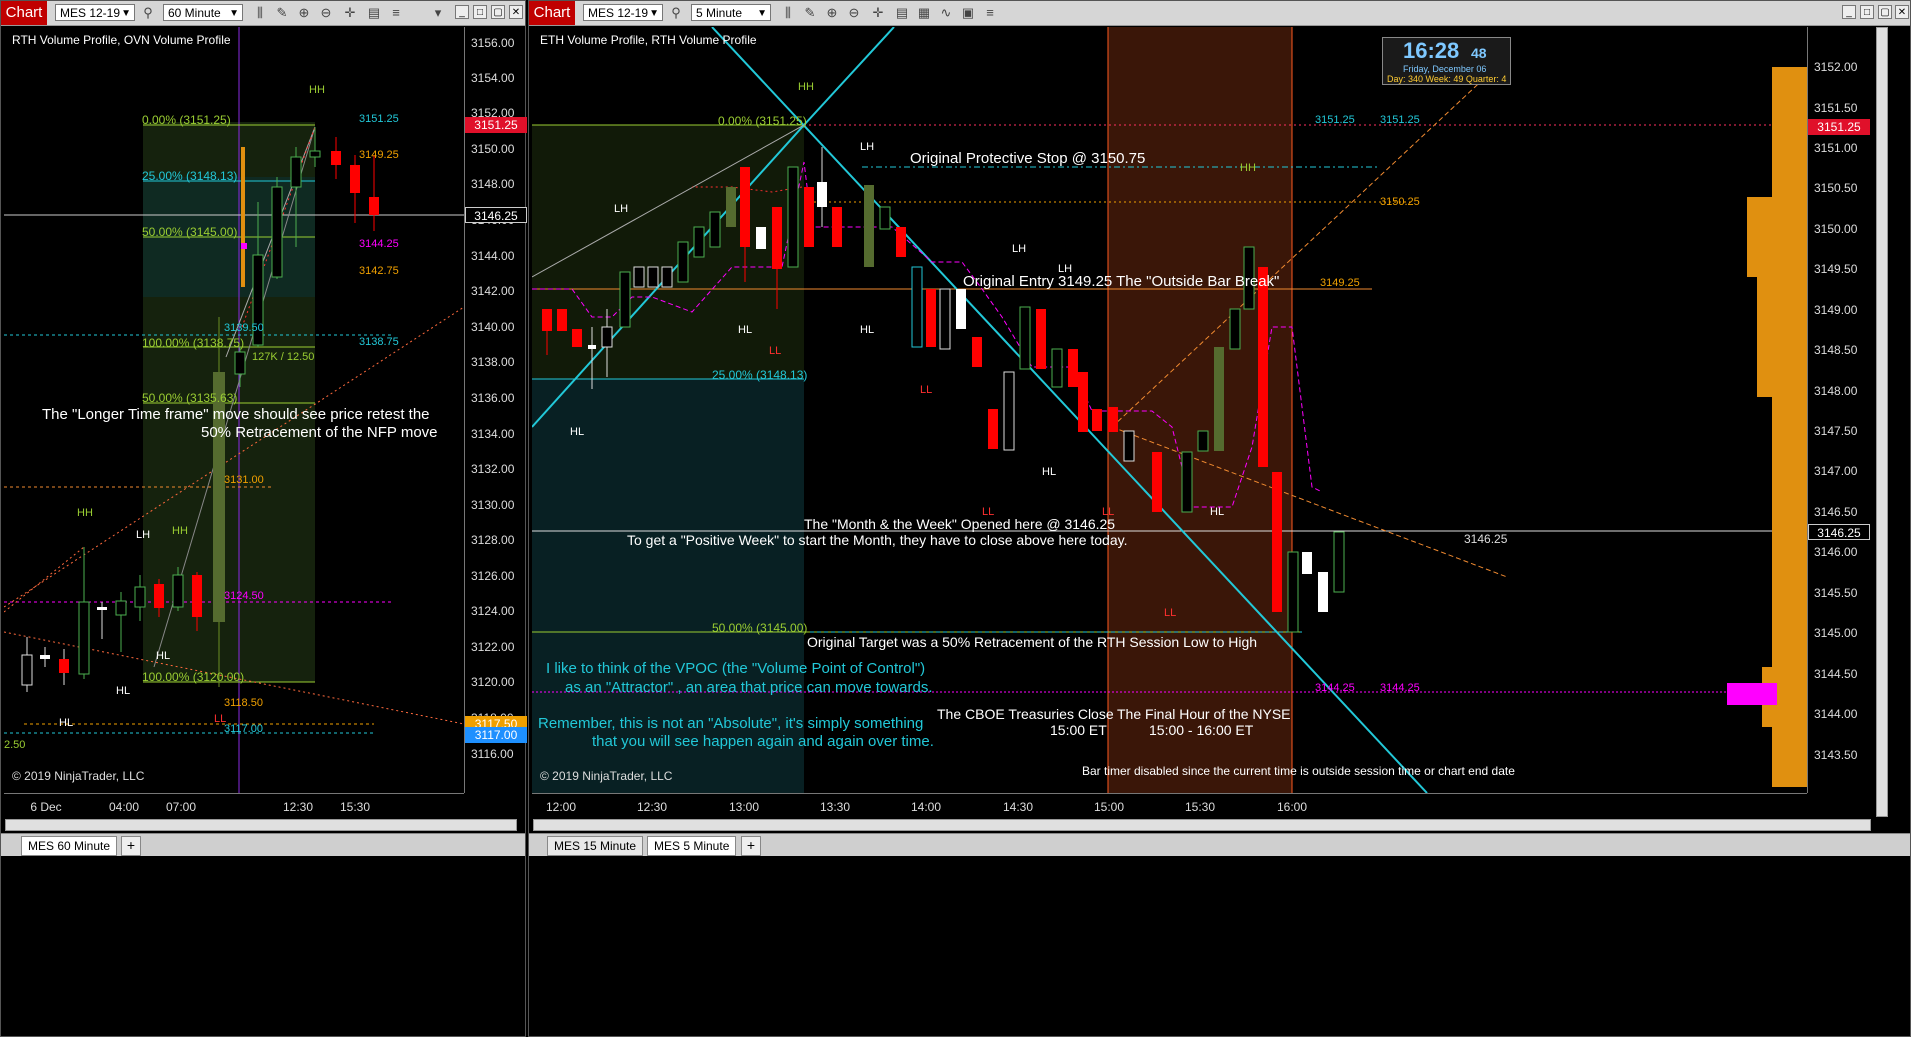 Image resolution: width=1911 pixels, height=1037 pixels. What do you see at coordinates (493, 647) in the screenshot?
I see `y-tick: 3122.00` at bounding box center [493, 647].